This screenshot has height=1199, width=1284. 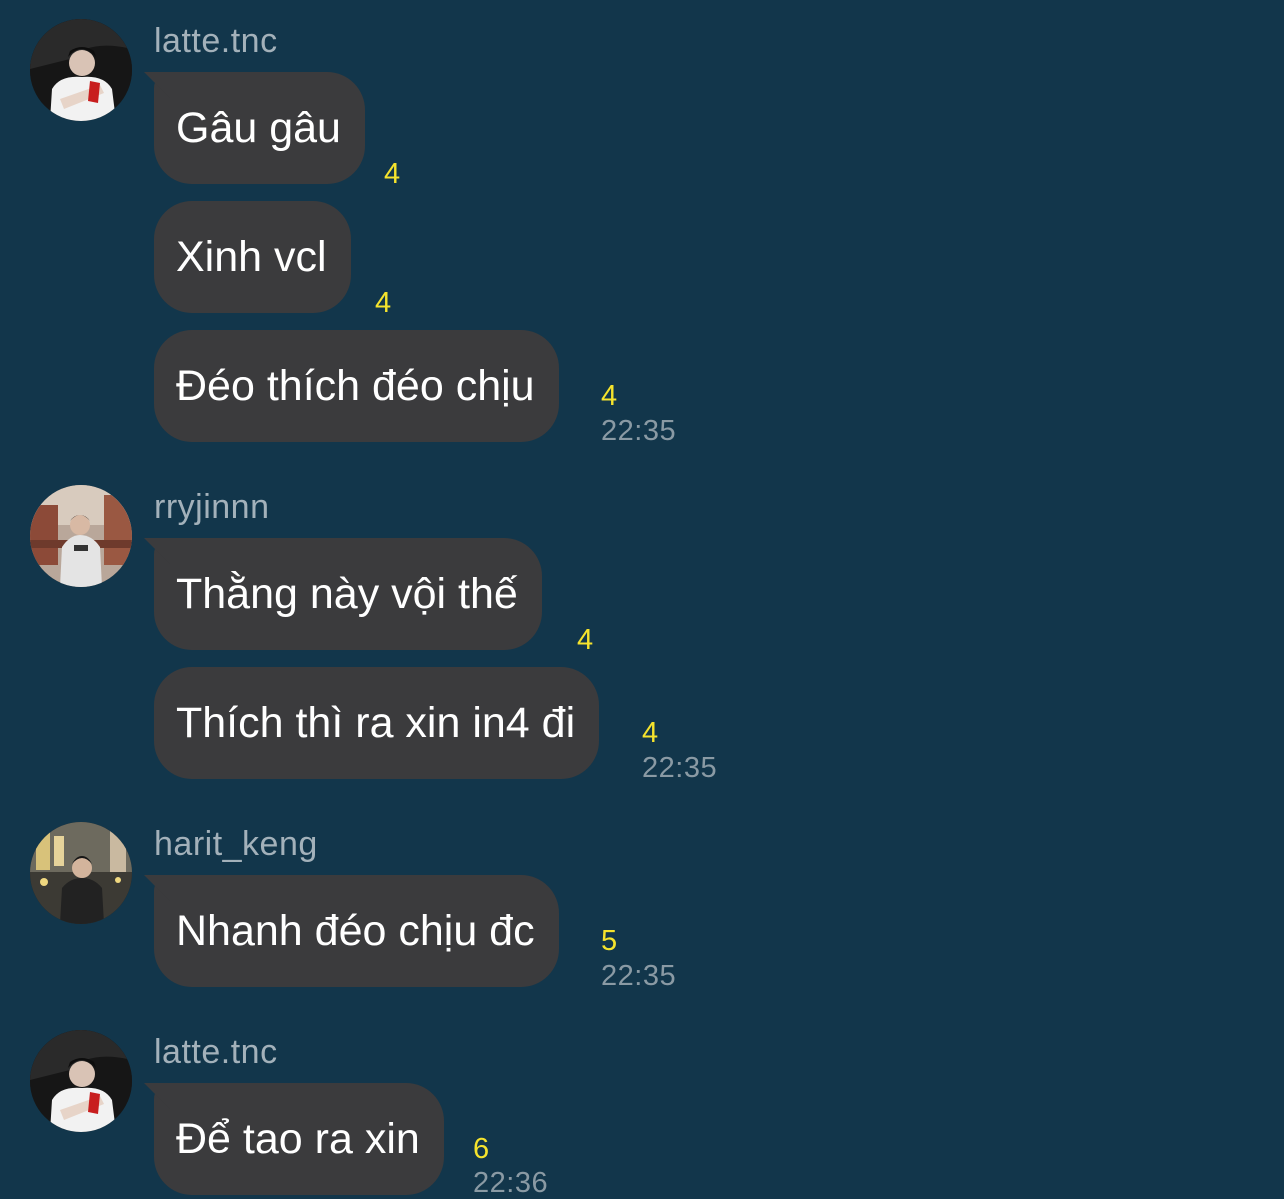 What do you see at coordinates (299, 1139) in the screenshot?
I see `message-bubble: Để tao ra xin` at bounding box center [299, 1139].